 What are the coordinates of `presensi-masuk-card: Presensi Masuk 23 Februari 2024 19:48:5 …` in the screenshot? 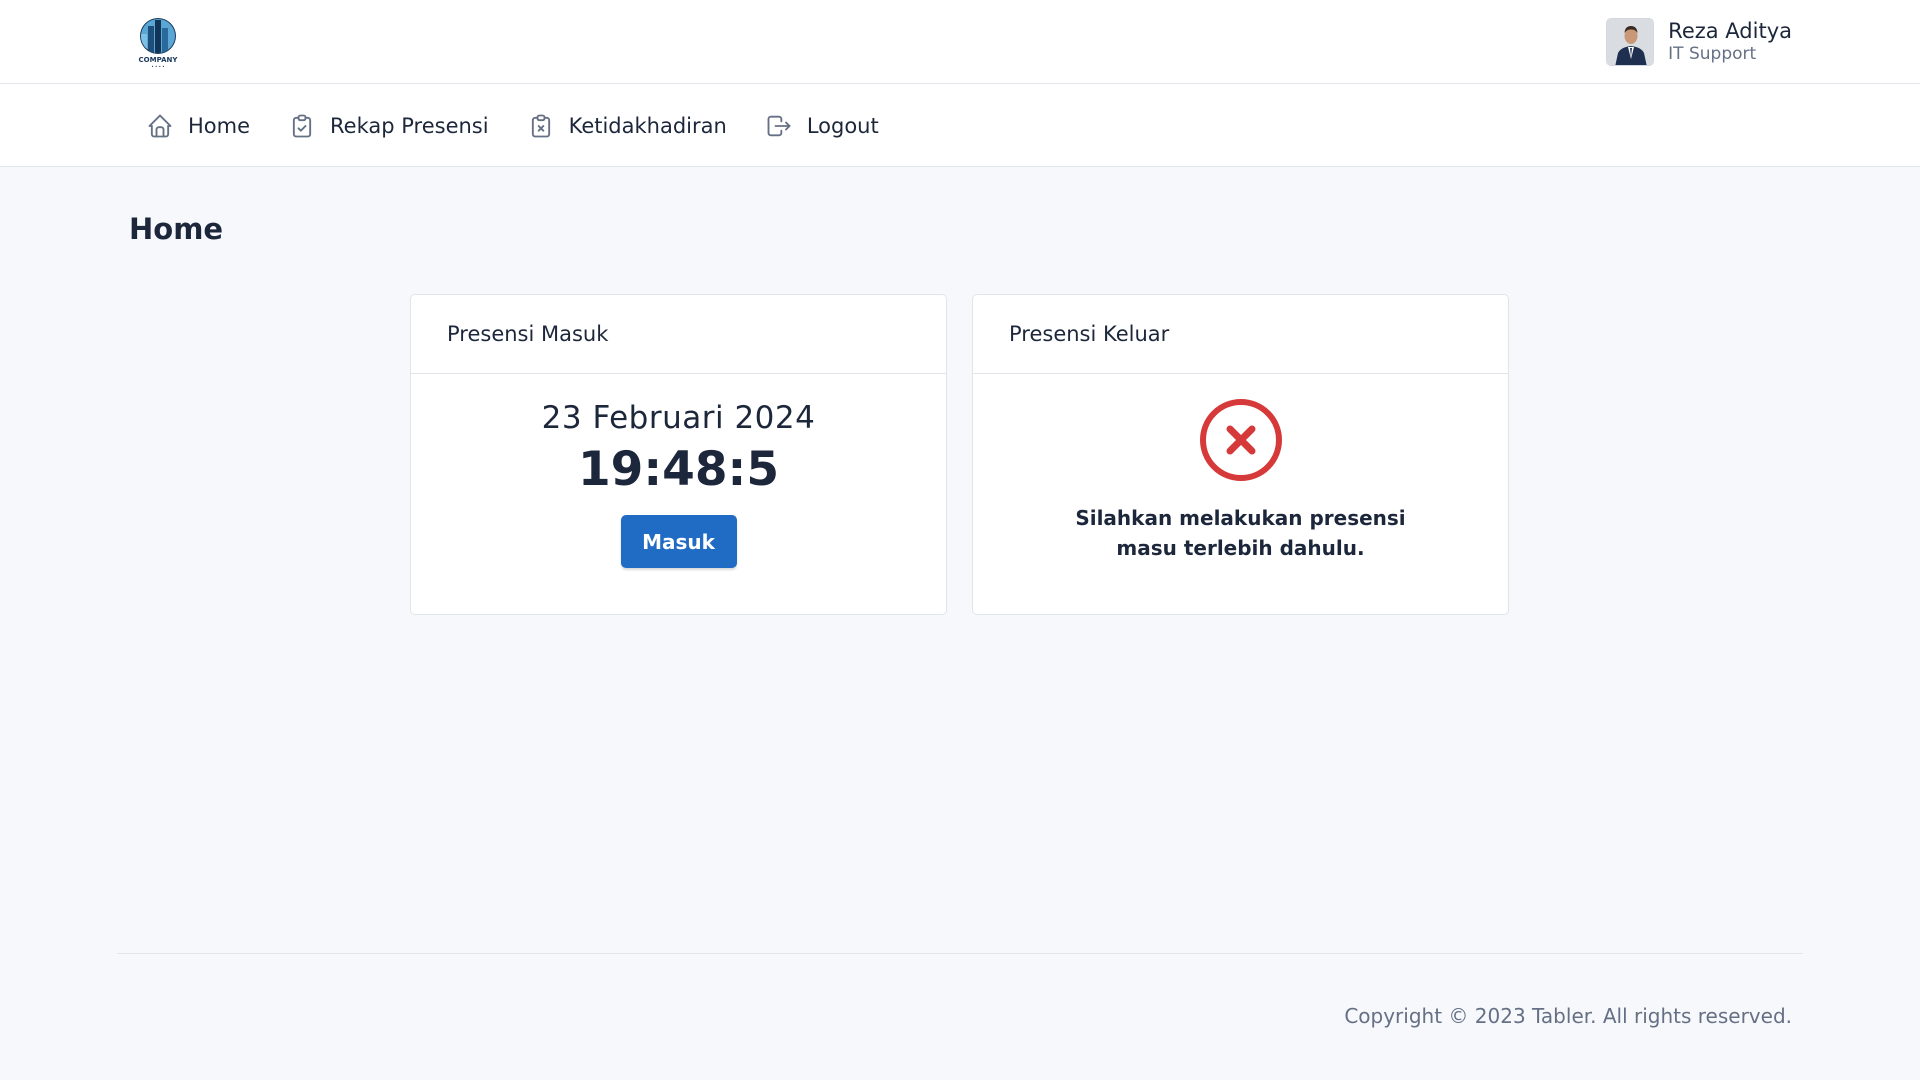 It's located at (678, 454).